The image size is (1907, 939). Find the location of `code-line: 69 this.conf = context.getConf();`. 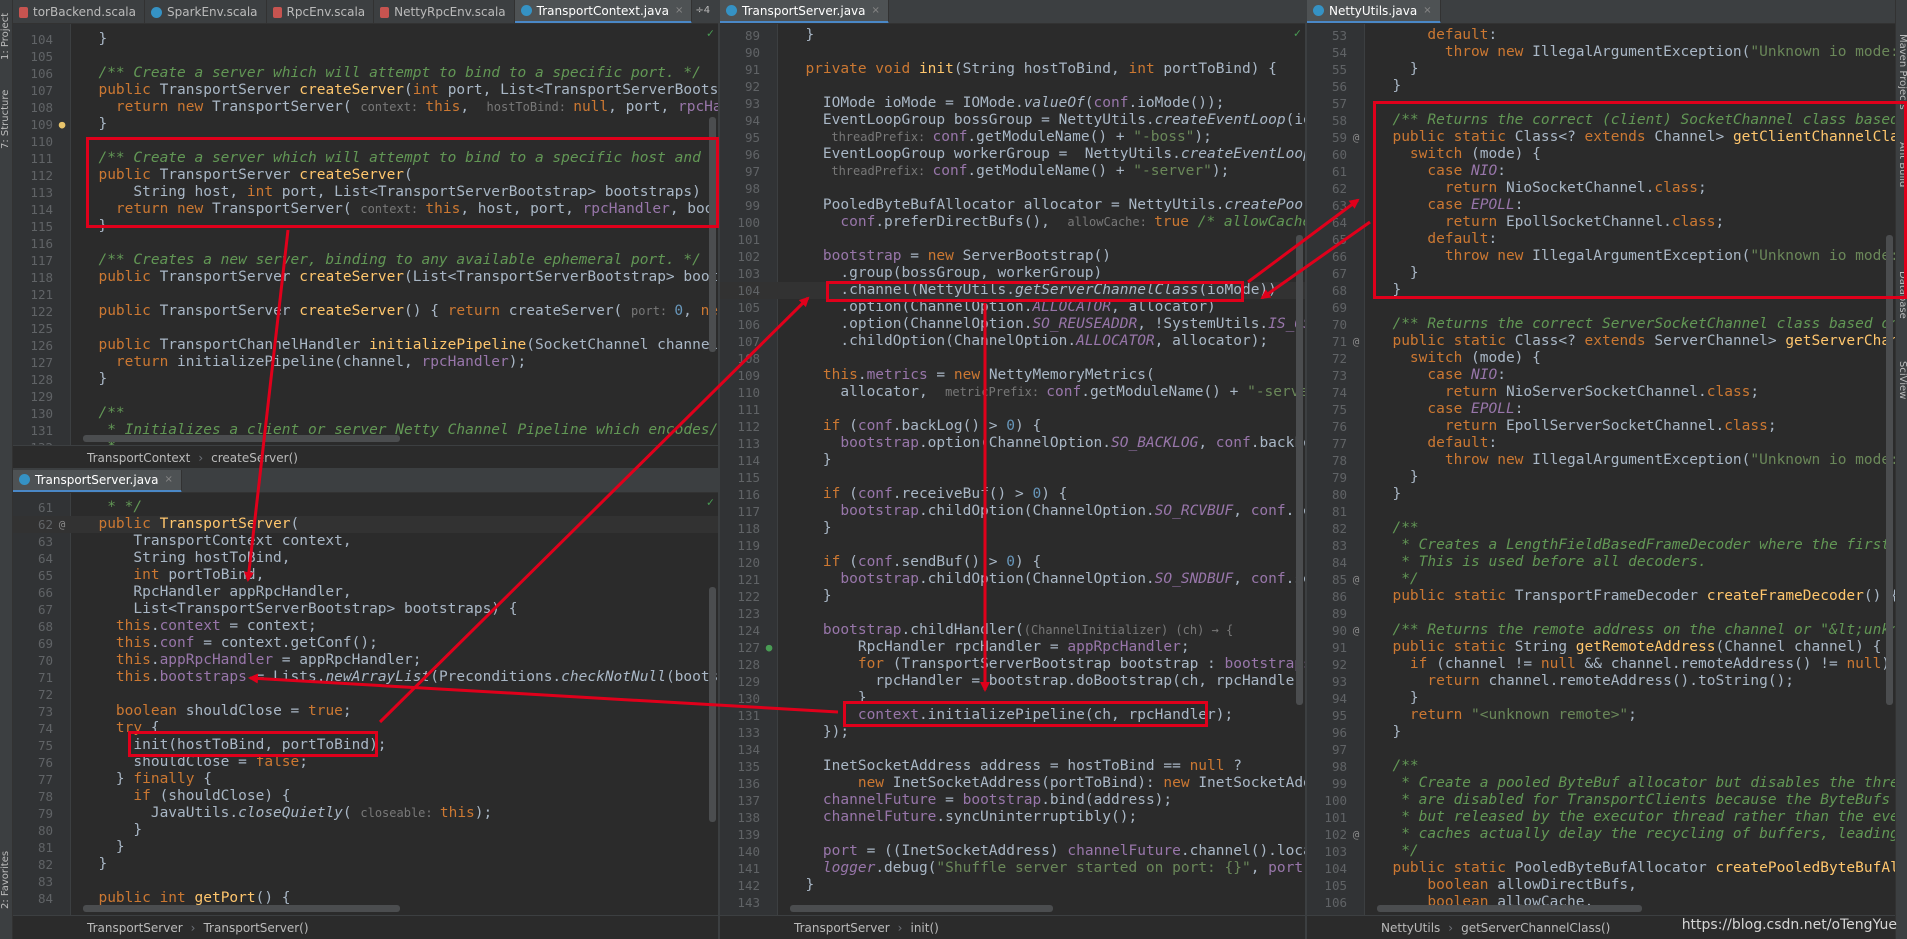

code-line: 69 this.conf = context.getConf(); is located at coordinates (365, 643).